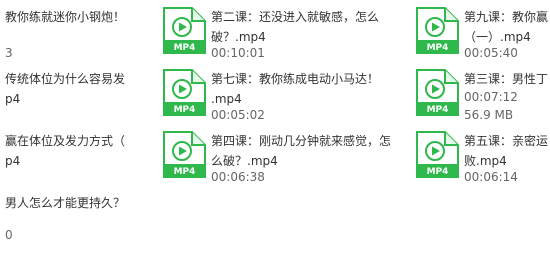 The image size is (550, 255). I want to click on file-name-line2: 破？.mp4, so click(238, 37).